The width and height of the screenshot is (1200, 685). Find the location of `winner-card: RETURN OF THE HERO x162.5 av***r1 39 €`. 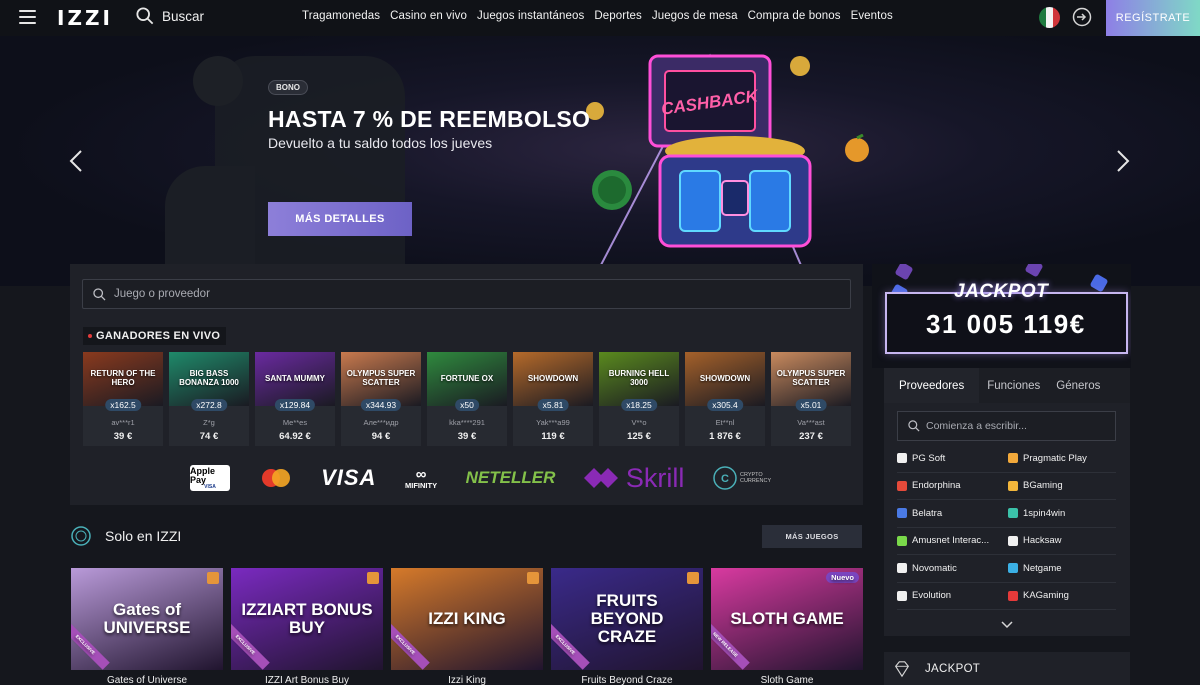

winner-card: RETURN OF THE HERO x162.5 av***r1 39 € is located at coordinates (123, 399).